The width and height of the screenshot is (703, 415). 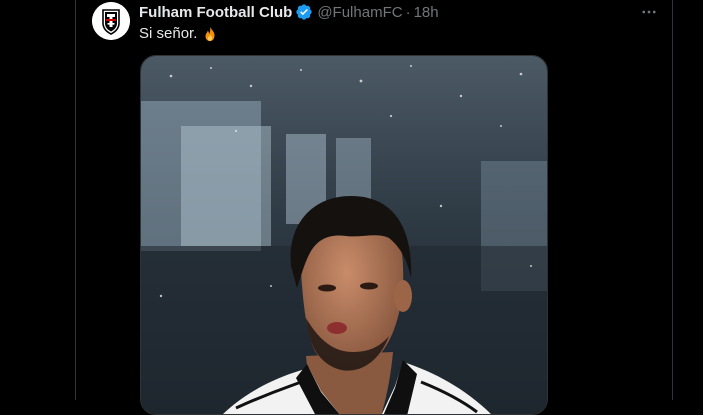 What do you see at coordinates (304, 12) in the screenshot?
I see `verified-badge-icon` at bounding box center [304, 12].